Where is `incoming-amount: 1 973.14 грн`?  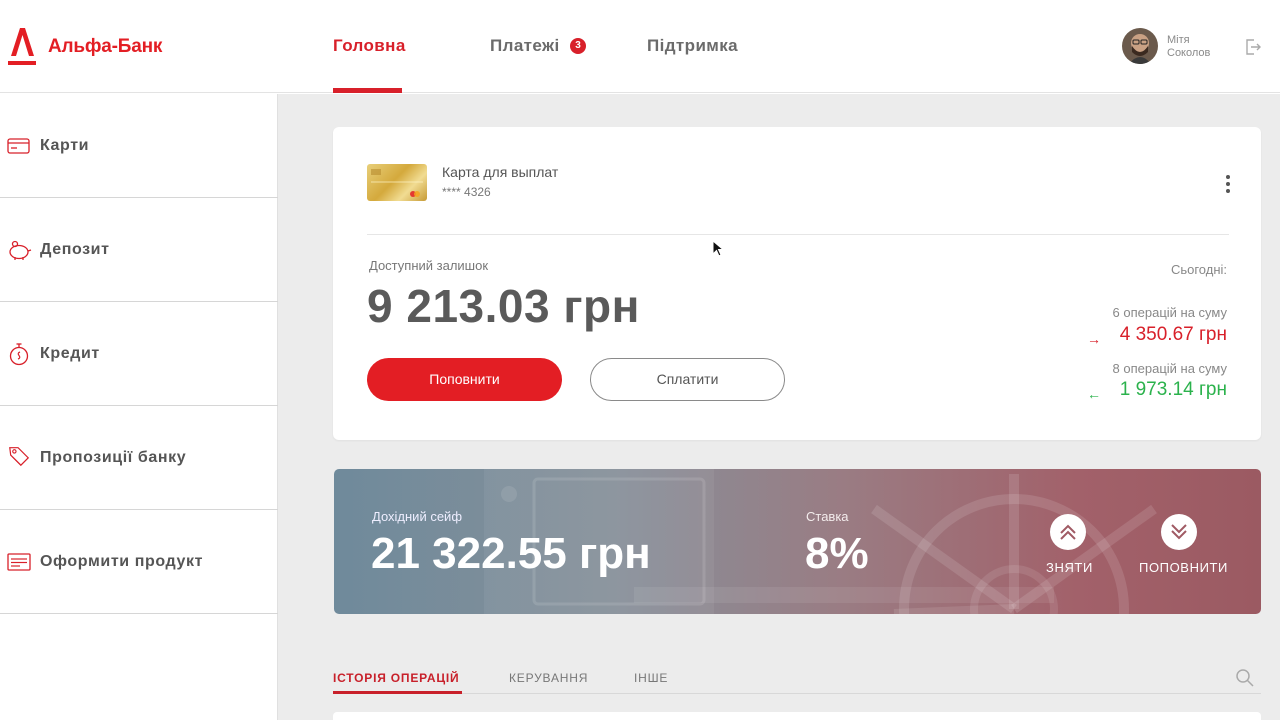
incoming-amount: 1 973.14 грн is located at coordinates (1173, 389).